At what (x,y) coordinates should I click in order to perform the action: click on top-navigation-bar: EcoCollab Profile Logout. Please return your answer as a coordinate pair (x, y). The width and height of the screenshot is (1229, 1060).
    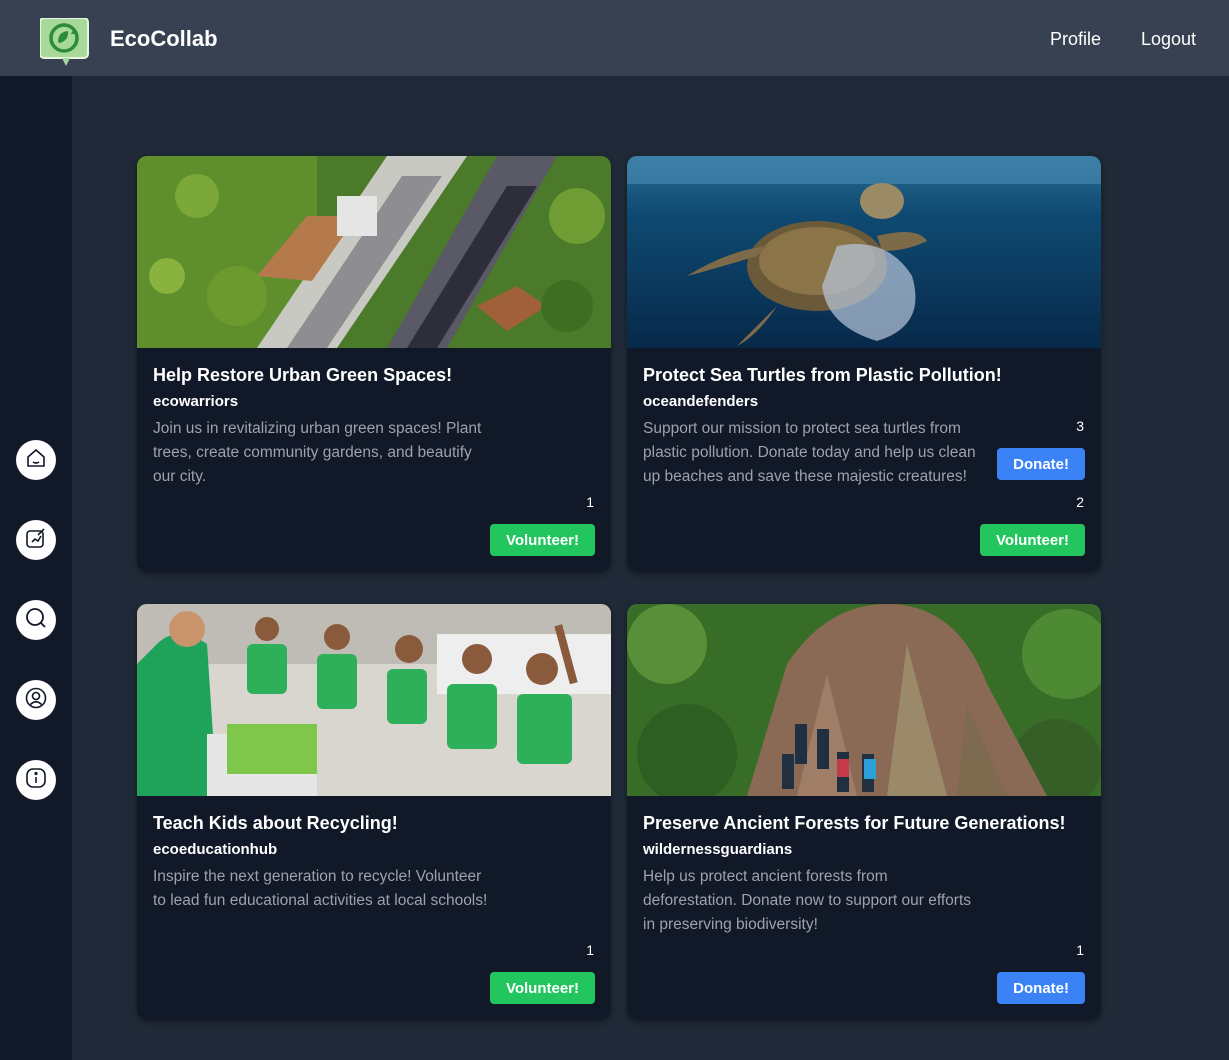
    Looking at the image, I should click on (614, 38).